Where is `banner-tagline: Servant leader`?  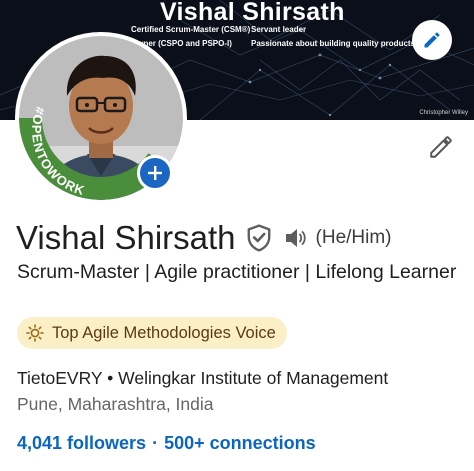
banner-tagline: Servant leader is located at coordinates (279, 29).